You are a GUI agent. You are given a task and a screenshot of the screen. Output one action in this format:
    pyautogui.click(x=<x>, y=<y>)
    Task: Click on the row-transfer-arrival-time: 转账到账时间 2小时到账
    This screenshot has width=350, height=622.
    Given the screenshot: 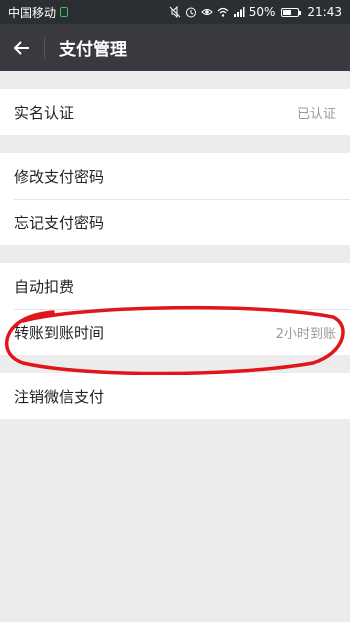 What is the action you would take?
    pyautogui.click(x=175, y=332)
    